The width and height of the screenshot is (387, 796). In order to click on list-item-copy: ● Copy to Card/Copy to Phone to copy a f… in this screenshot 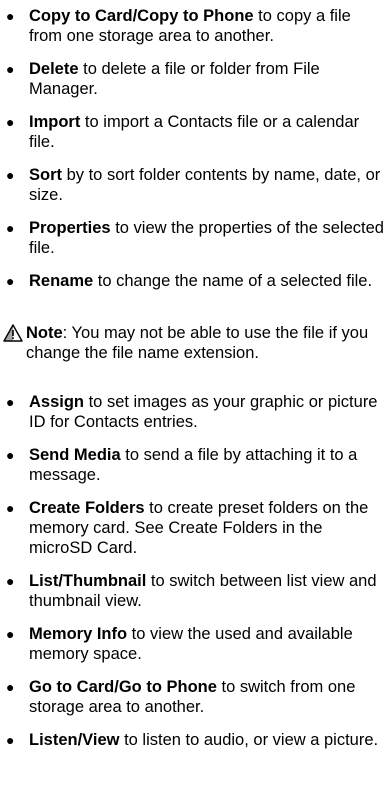, I will do `click(195, 26)`.